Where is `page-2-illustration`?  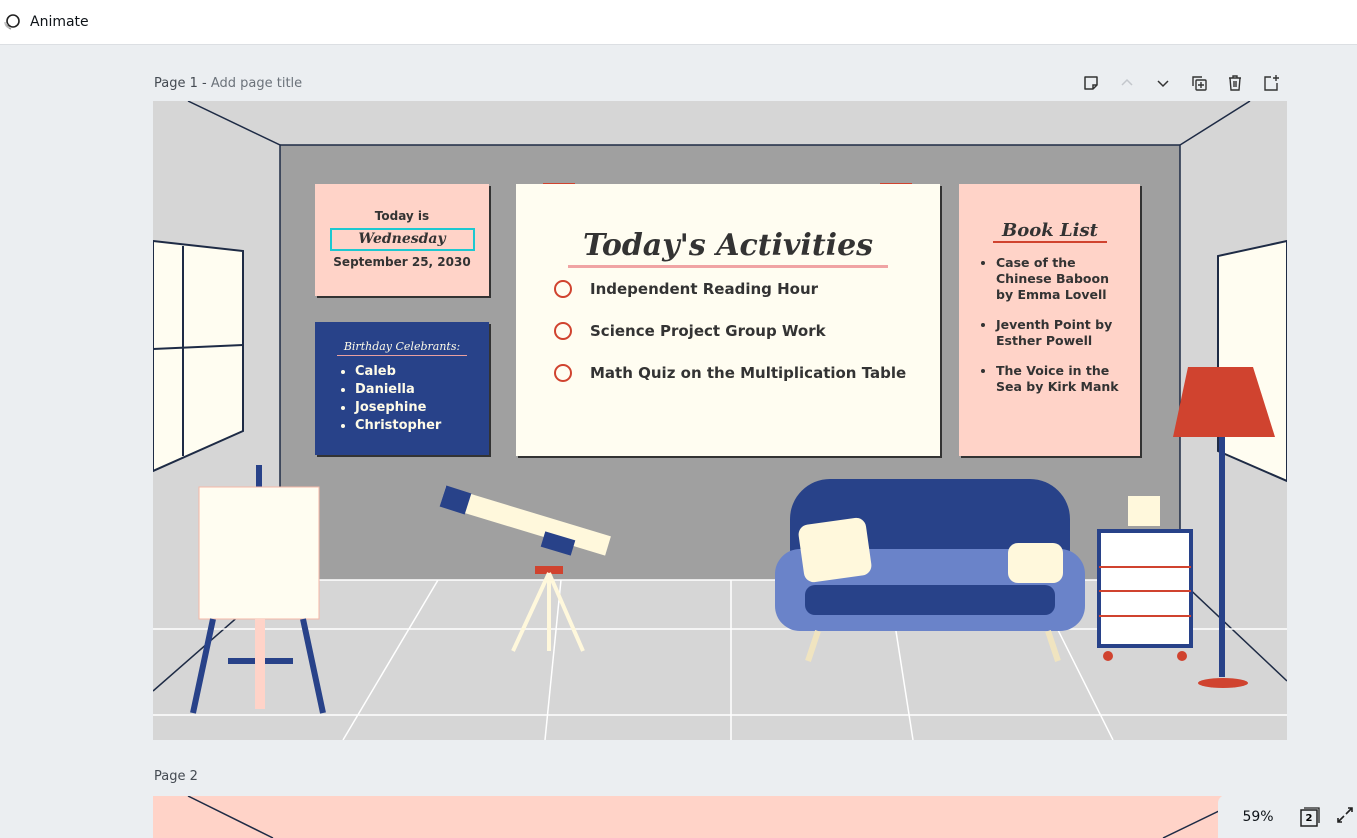 page-2-illustration is located at coordinates (719, 817).